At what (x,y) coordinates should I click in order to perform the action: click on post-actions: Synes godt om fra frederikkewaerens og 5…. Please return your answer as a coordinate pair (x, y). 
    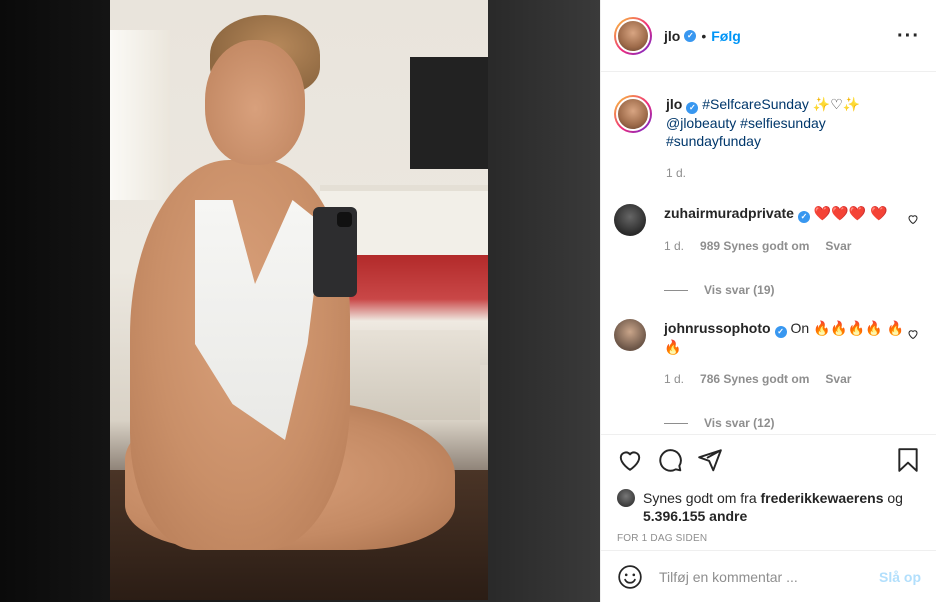
    Looking at the image, I should click on (768, 492).